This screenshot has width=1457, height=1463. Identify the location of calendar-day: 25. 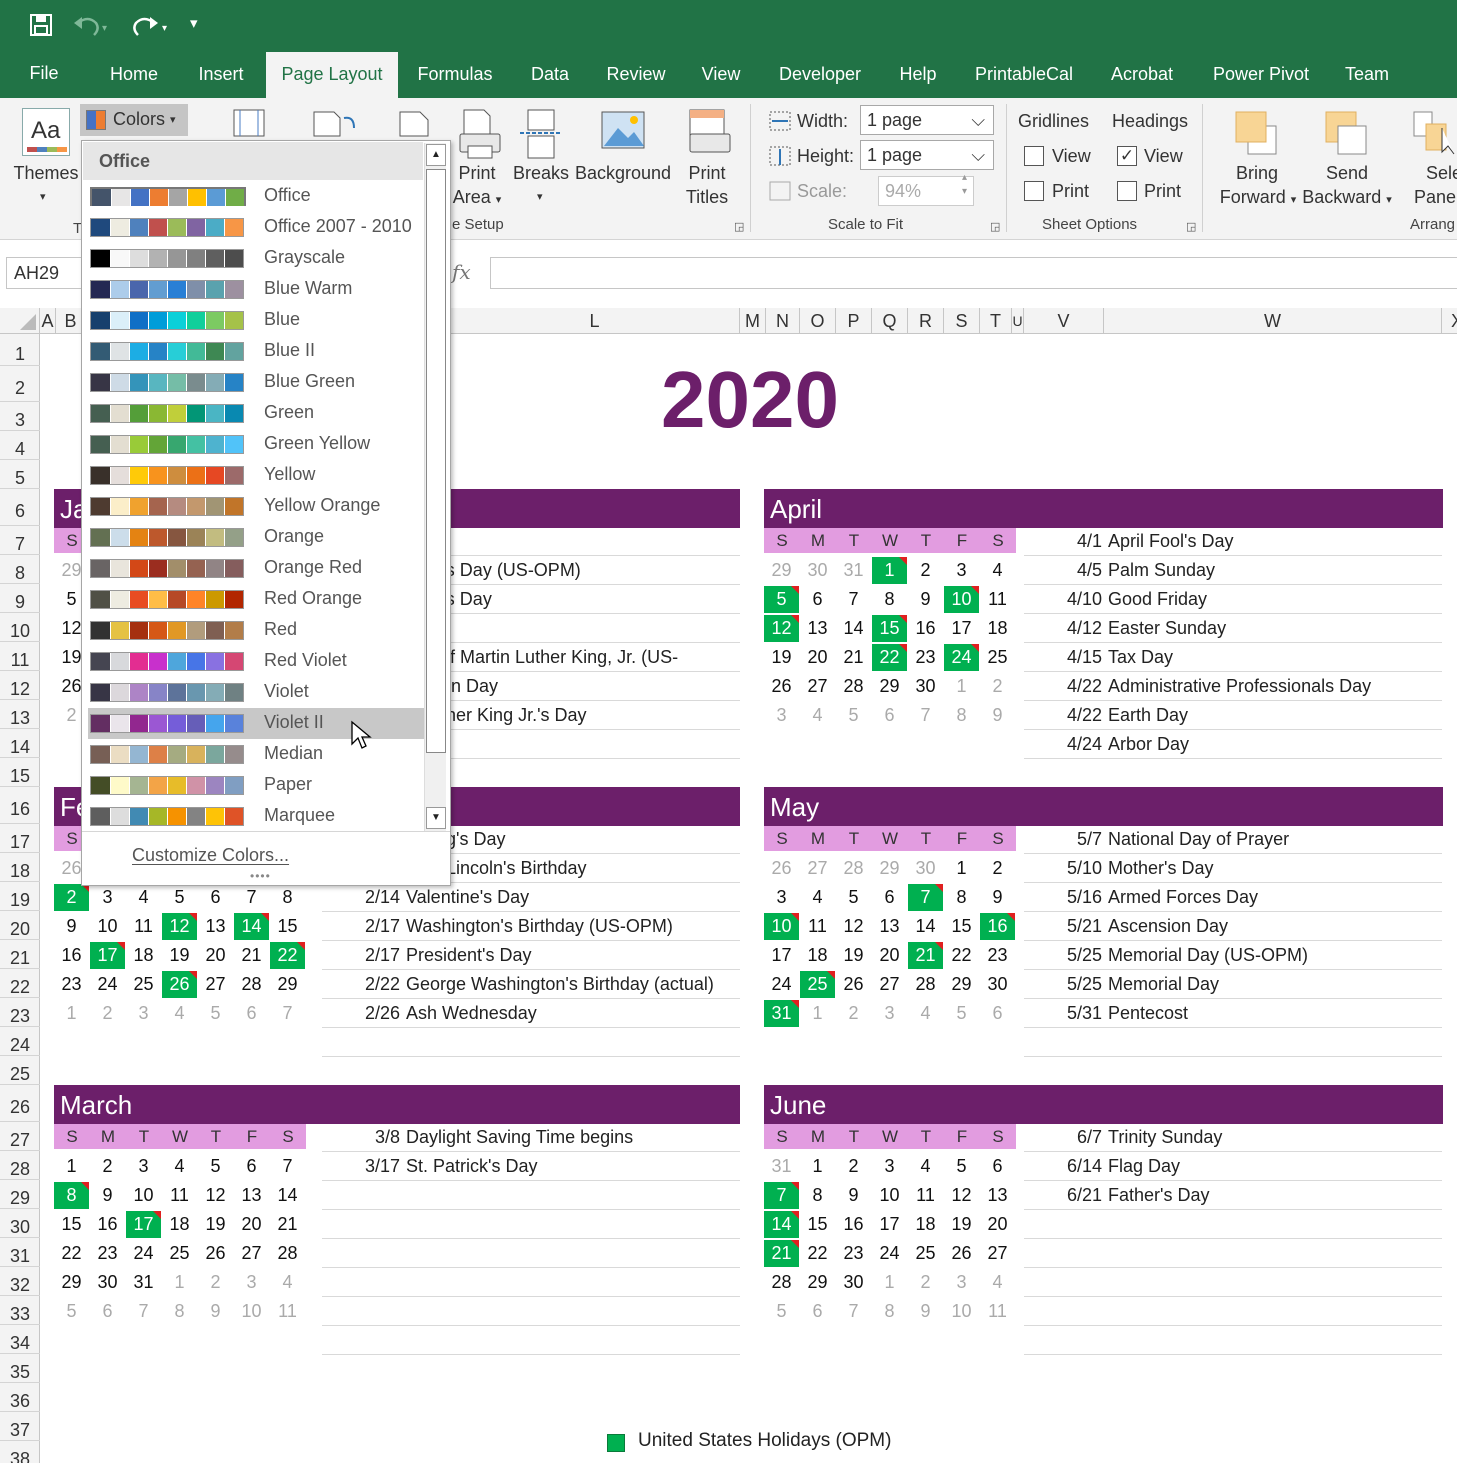
(925, 1253).